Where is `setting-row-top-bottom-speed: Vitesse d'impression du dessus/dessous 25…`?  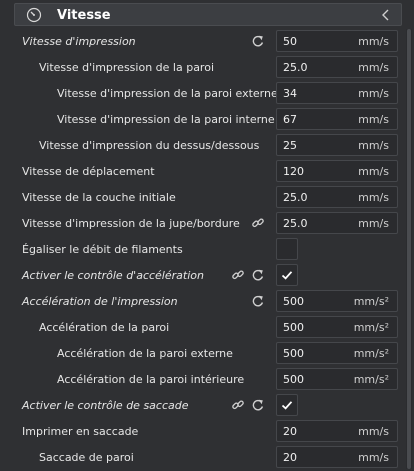
setting-row-top-bottom-speed: Vitesse d'impression du dessus/dessous 25… is located at coordinates (203, 146).